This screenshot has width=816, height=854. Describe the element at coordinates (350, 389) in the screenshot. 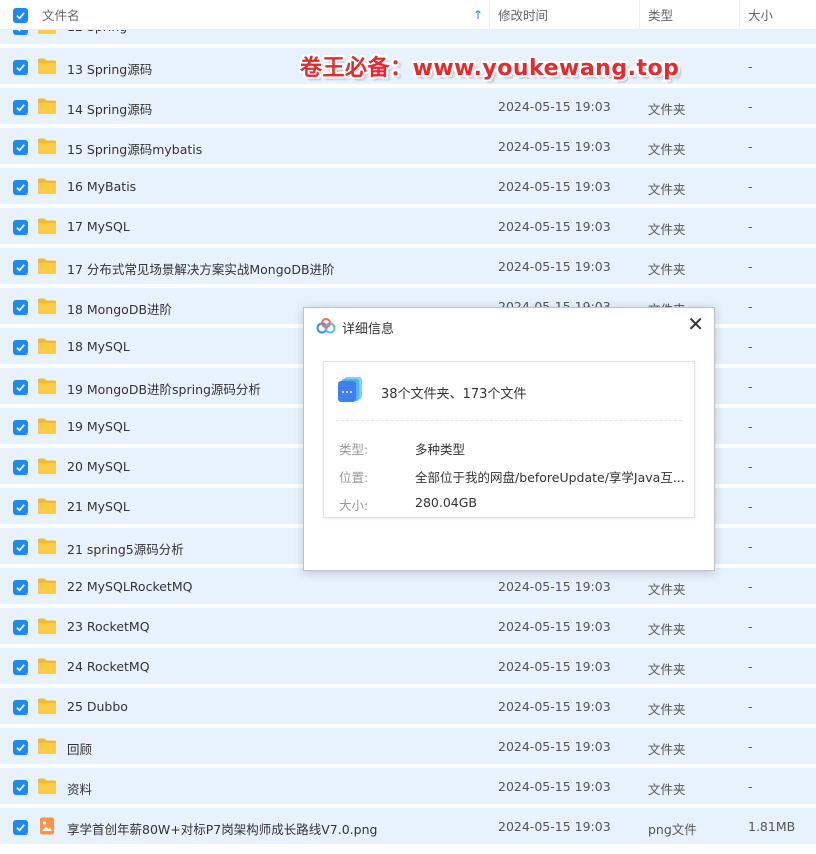

I see `multiple-files-icon` at that location.